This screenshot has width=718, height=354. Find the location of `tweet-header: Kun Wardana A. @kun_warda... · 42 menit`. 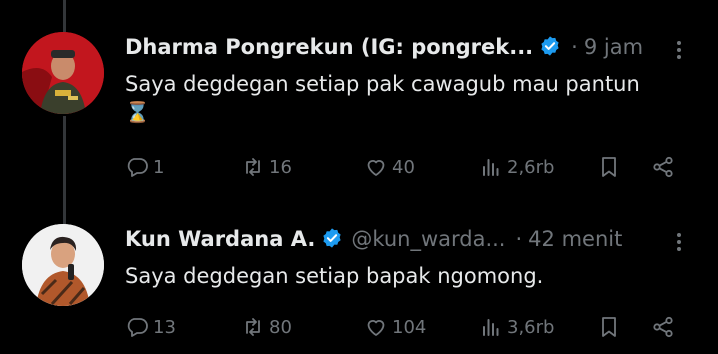

tweet-header: Kun Wardana A. @kun_warda... · 42 menit is located at coordinates (373, 240).